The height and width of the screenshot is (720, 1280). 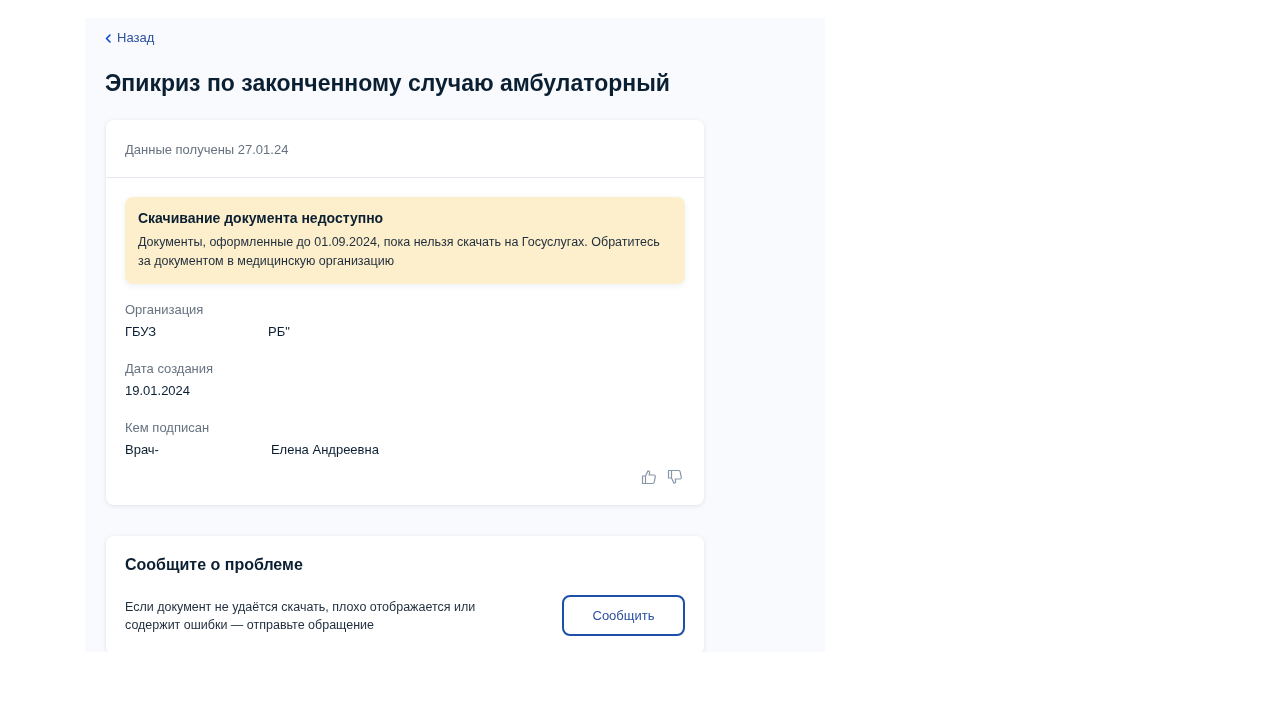 What do you see at coordinates (623, 615) in the screenshot?
I see `report-button: Сообщить` at bounding box center [623, 615].